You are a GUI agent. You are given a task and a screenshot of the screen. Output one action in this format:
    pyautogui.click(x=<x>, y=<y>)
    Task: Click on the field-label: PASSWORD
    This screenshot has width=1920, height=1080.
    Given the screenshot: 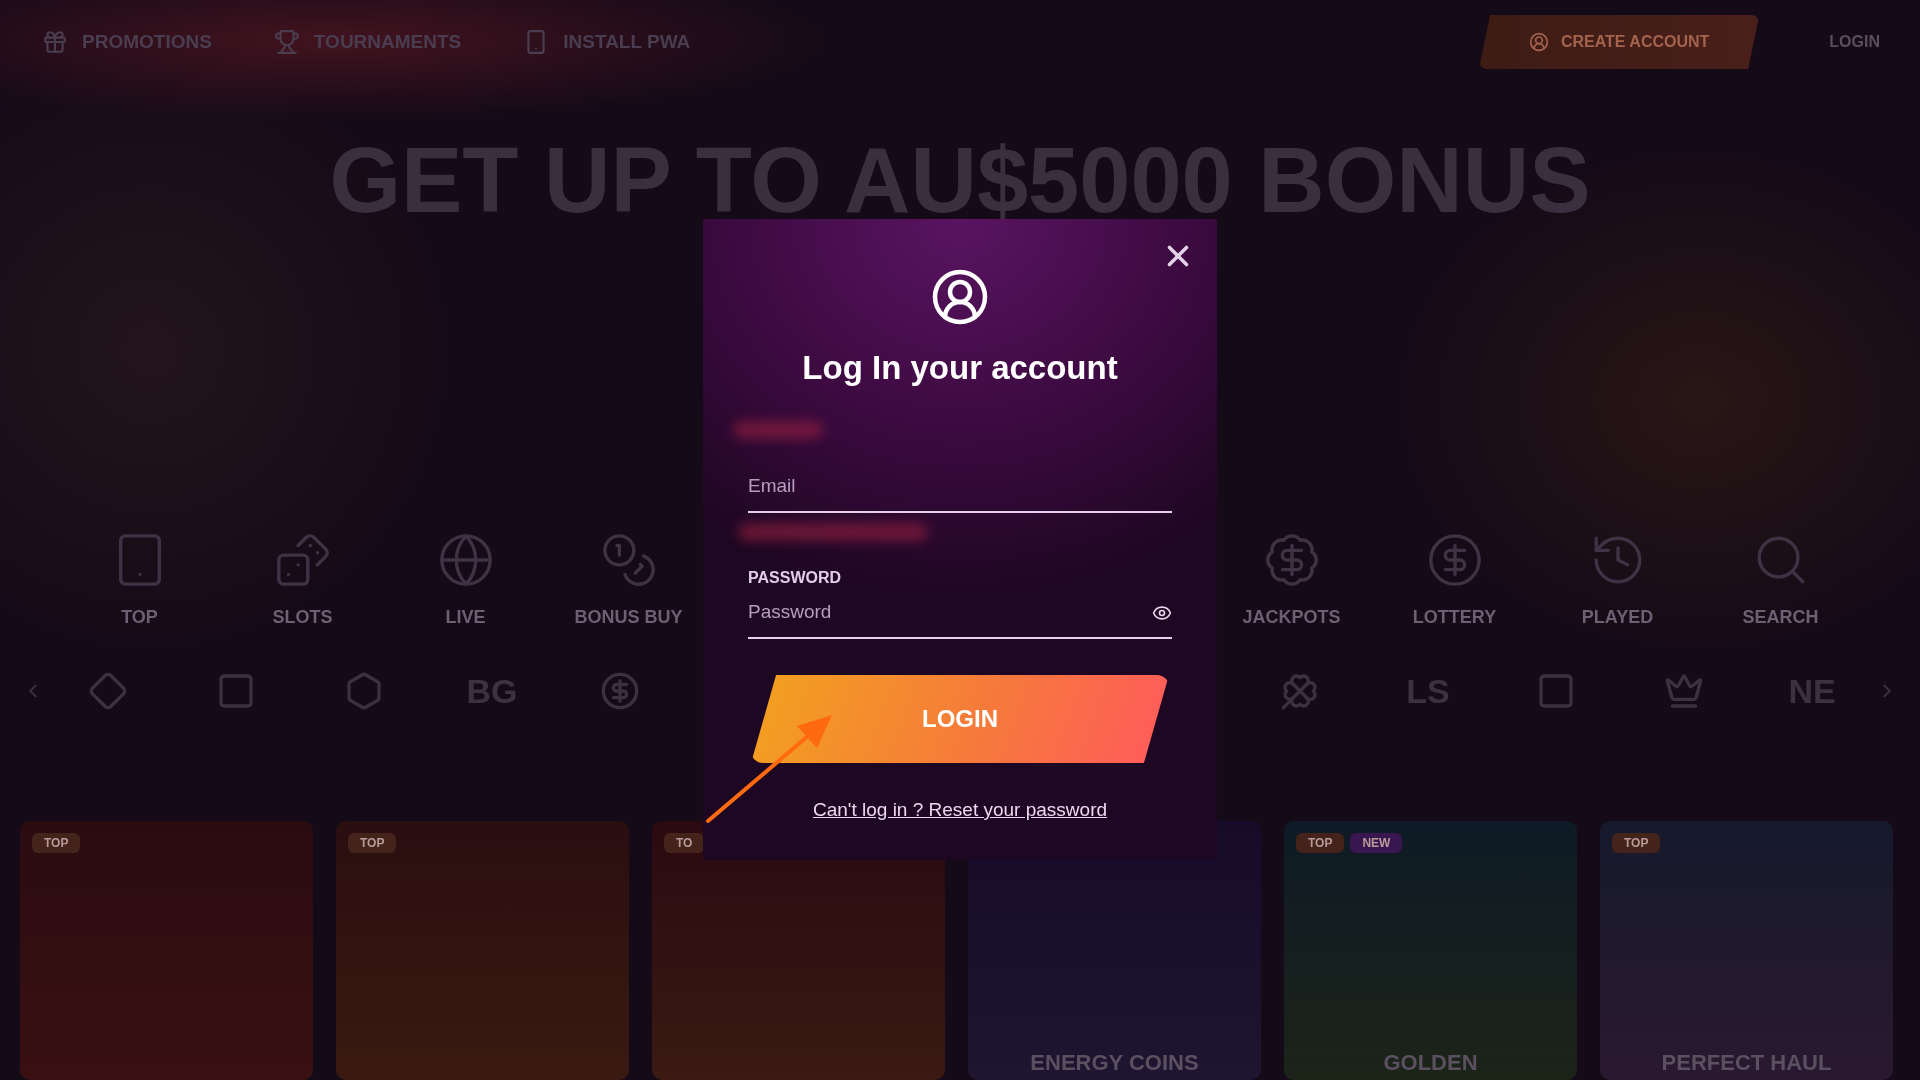 What is the action you would take?
    pyautogui.click(x=795, y=578)
    